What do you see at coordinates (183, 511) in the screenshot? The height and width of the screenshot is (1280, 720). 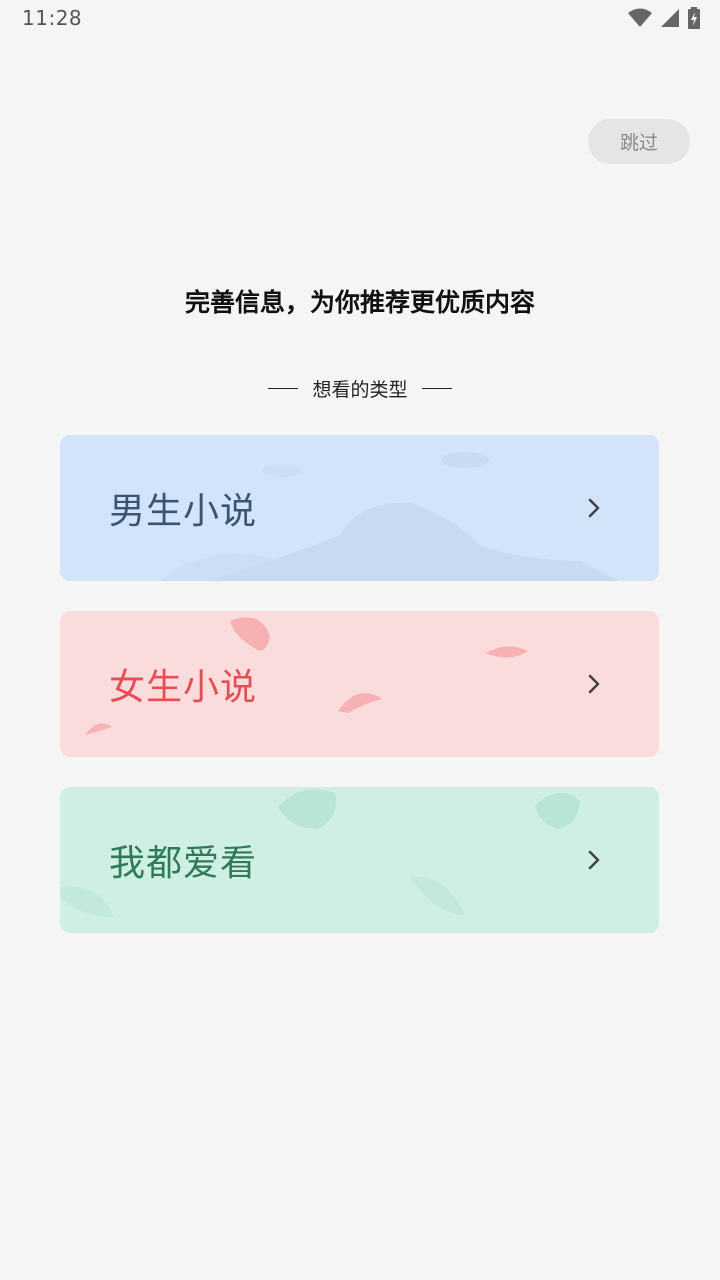 I see `card-label: 男生小说` at bounding box center [183, 511].